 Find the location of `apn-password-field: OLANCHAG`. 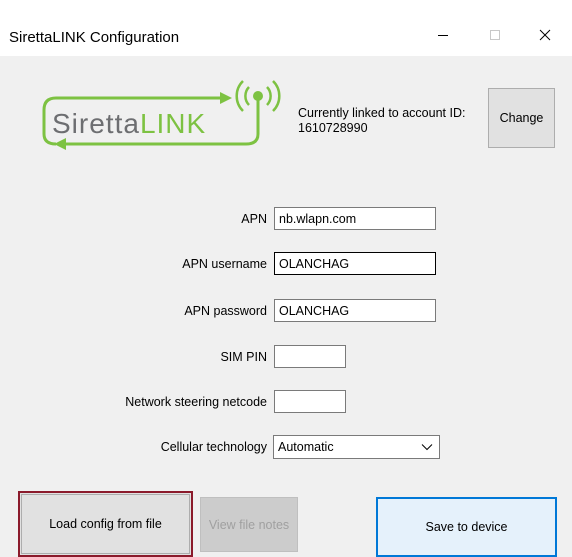

apn-password-field: OLANCHAG is located at coordinates (355, 310).